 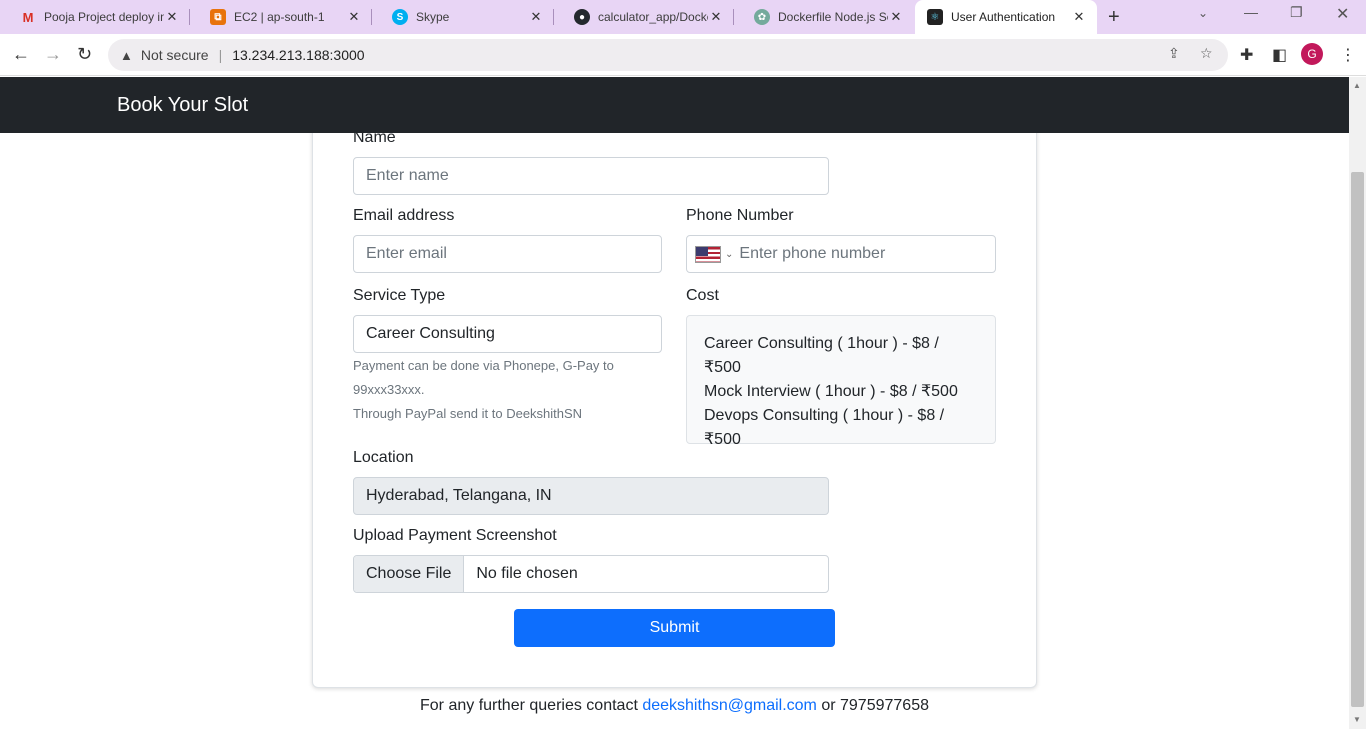 What do you see at coordinates (762, 17) in the screenshot?
I see `chatgpt-icon: ✿` at bounding box center [762, 17].